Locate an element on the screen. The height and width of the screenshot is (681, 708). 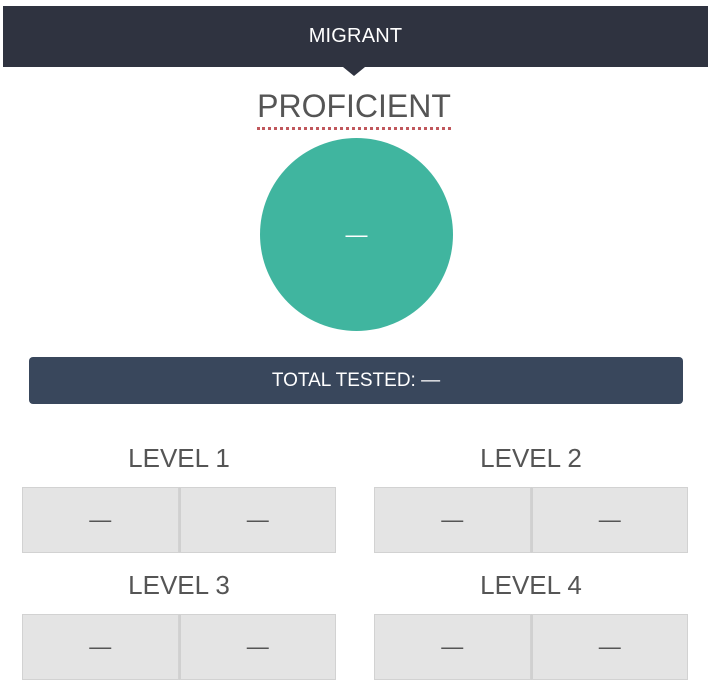
level-1-title: LEVEL 1 is located at coordinates (179, 458).